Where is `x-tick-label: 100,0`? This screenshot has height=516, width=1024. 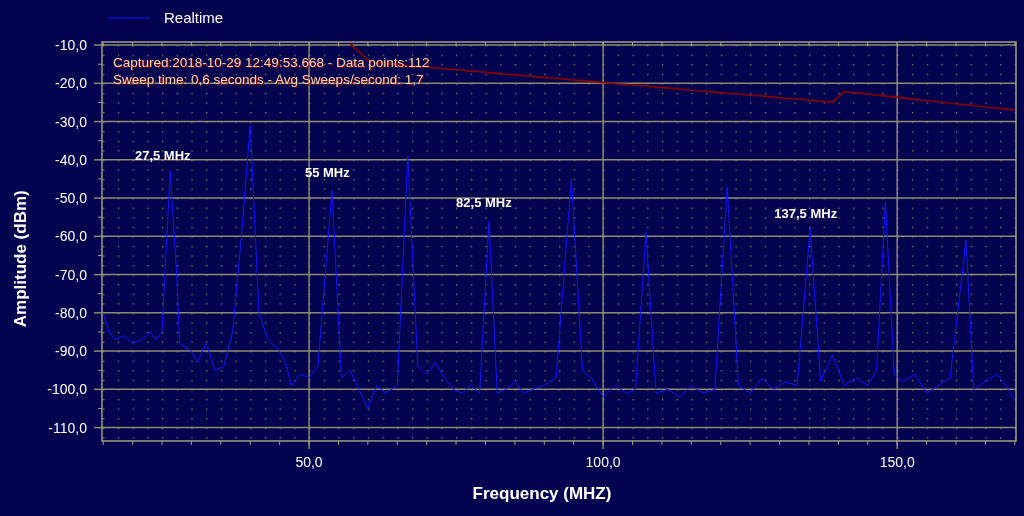
x-tick-label: 100,0 is located at coordinates (603, 462).